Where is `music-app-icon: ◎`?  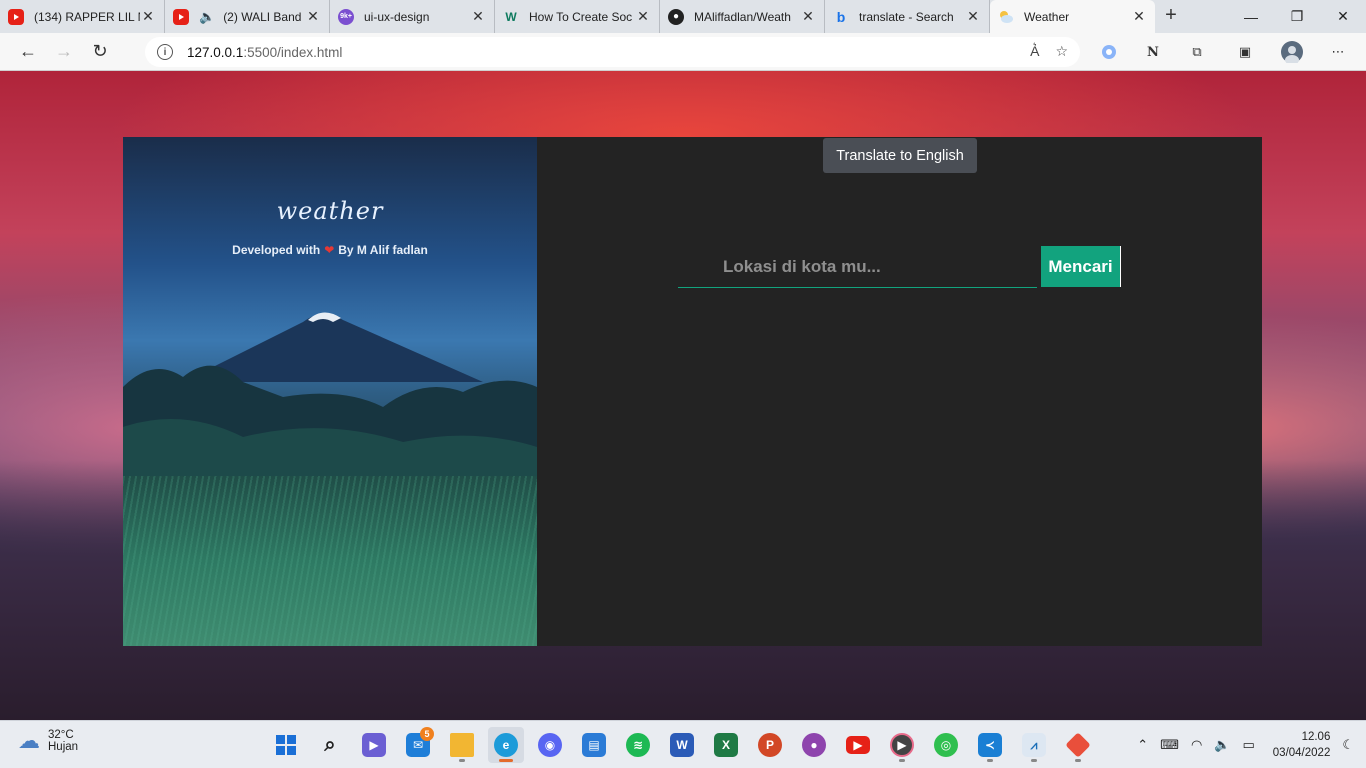 music-app-icon: ◎ is located at coordinates (946, 745).